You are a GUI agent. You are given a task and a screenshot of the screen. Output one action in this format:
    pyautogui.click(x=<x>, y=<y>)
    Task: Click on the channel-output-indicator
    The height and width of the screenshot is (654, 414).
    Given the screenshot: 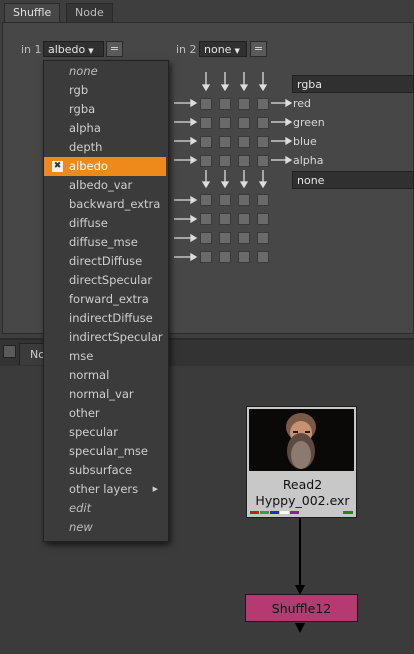 What is the action you would take?
    pyautogui.click(x=348, y=512)
    